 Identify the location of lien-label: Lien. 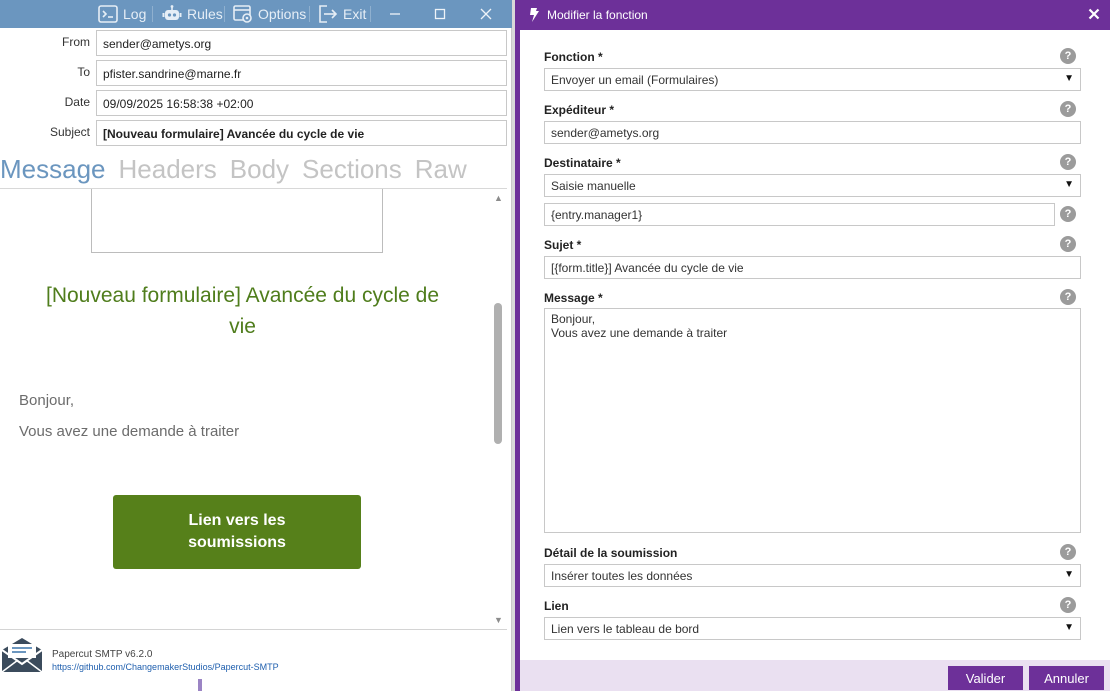
(556, 606).